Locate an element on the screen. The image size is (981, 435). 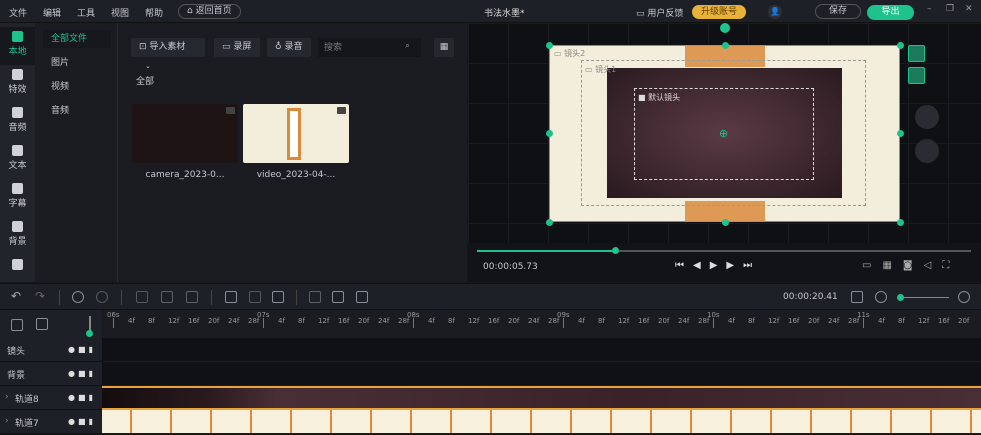
zoom-in-icon is located at coordinates (964, 297).